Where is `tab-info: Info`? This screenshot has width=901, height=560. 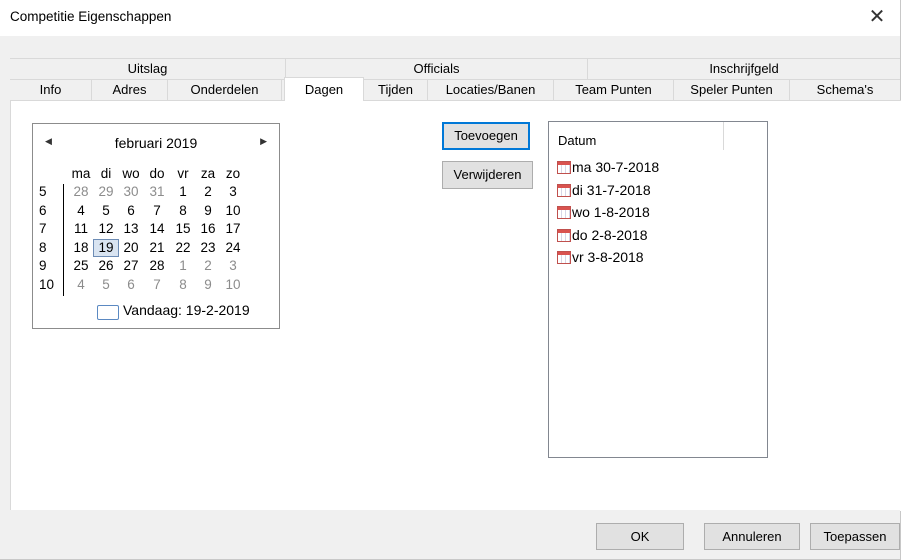
tab-info: Info is located at coordinates (51, 90).